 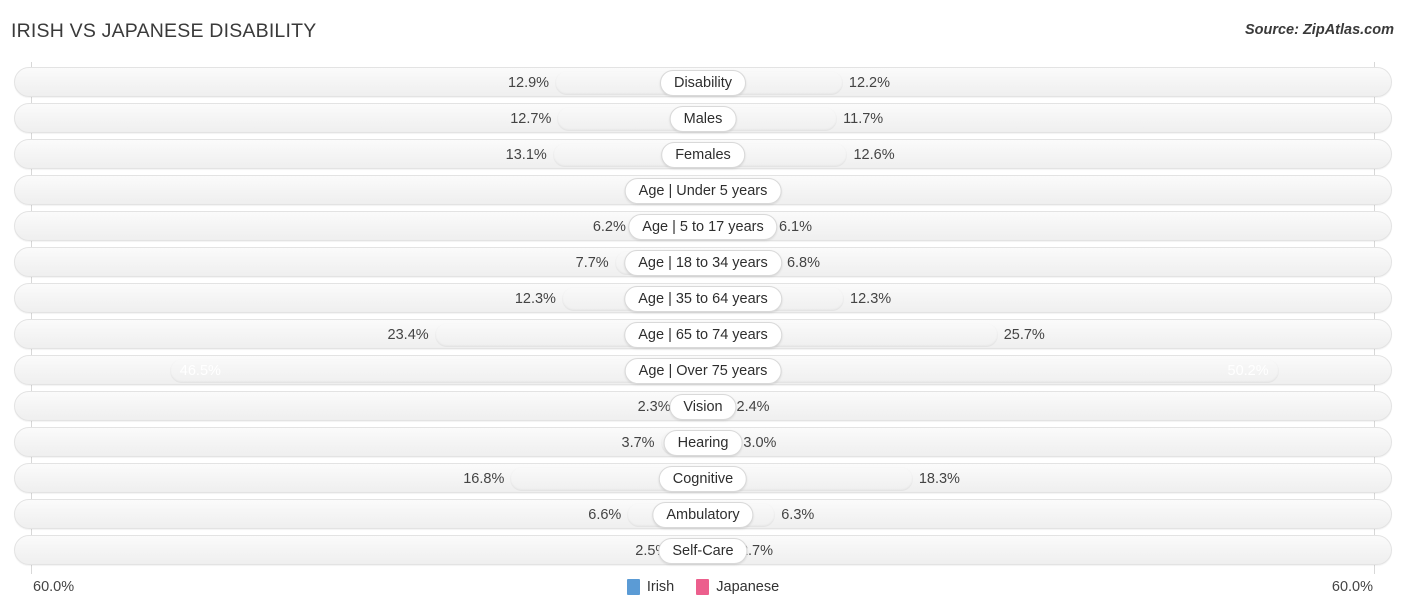 I want to click on table-row: 7.7% 6.8% Age | 18 to 34 years, so click(x=703, y=262).